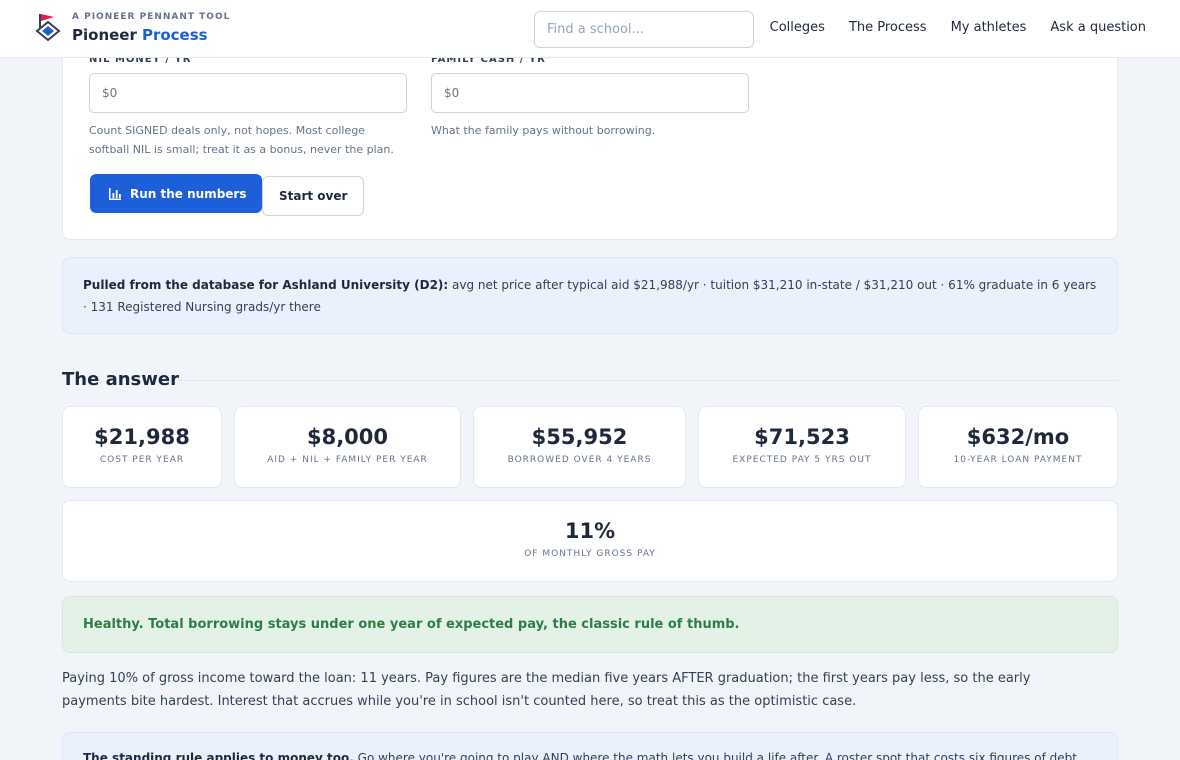 Image resolution: width=1180 pixels, height=760 pixels. I want to click on stat-expected-pay: $71,523 EXPECTED PAY 5 YRS OUT, so click(802, 447).